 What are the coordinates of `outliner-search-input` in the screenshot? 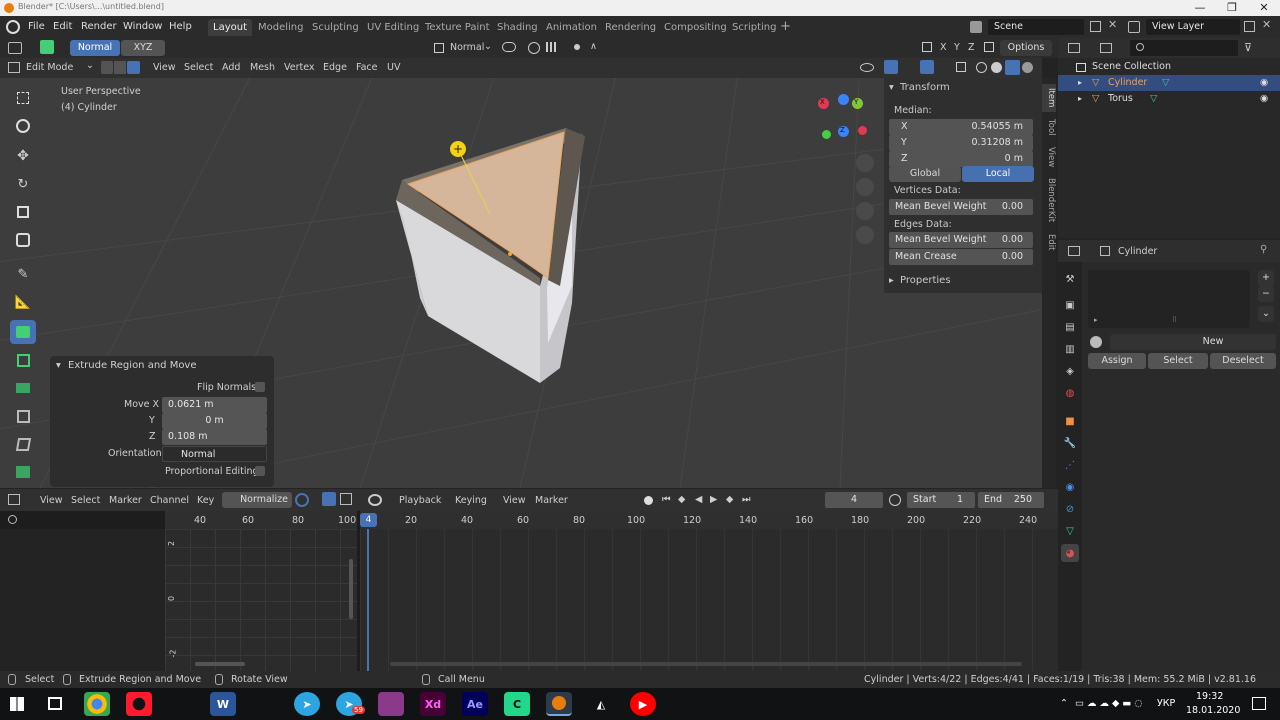 It's located at (1184, 48).